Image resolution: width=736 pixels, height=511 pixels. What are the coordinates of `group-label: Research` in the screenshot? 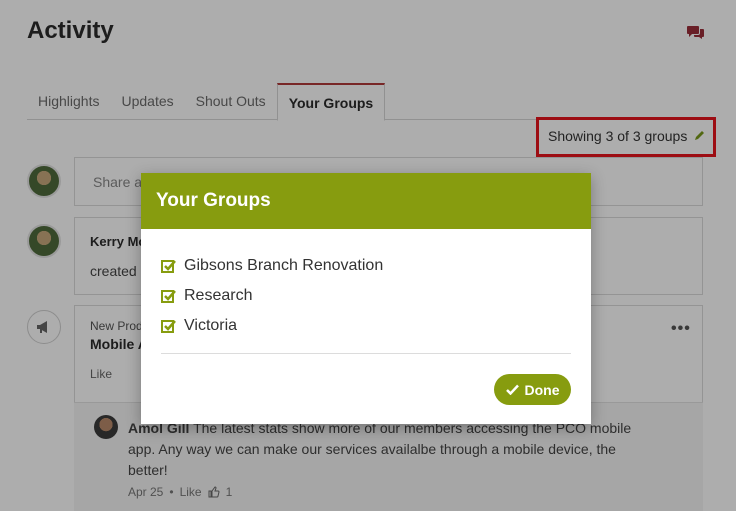 It's located at (218, 295).